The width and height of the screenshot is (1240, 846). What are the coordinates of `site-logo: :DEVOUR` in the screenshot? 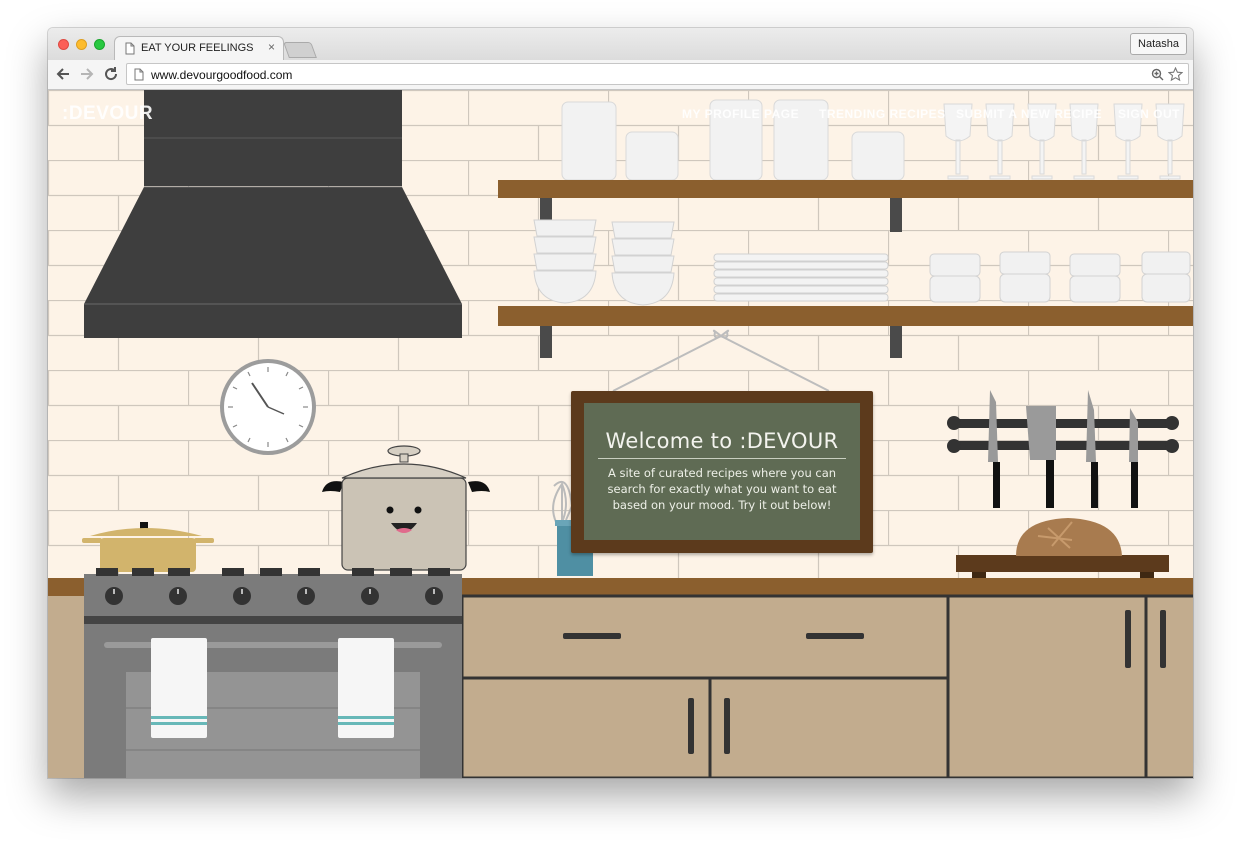 It's located at (107, 114).